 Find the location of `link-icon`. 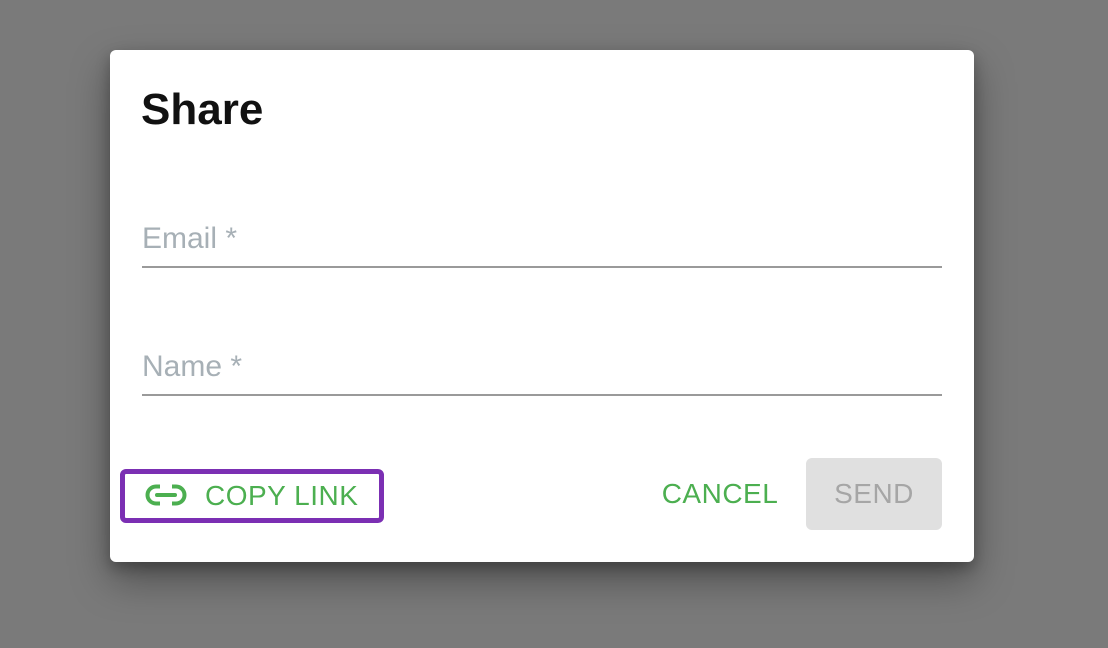

link-icon is located at coordinates (166, 495).